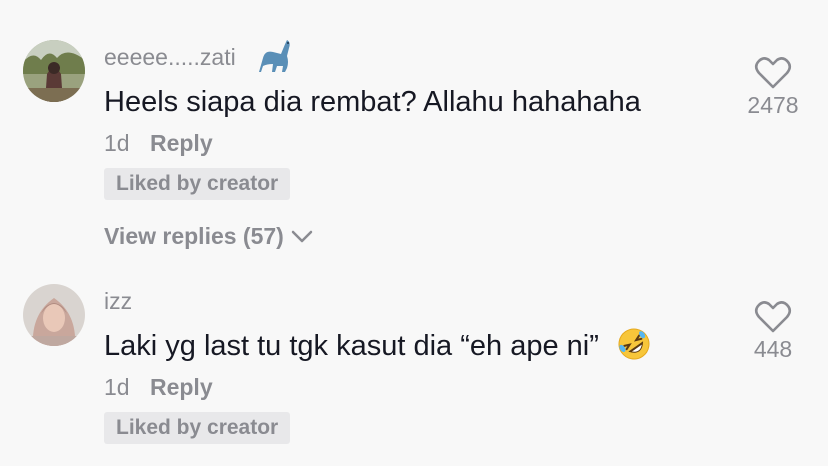 The height and width of the screenshot is (466, 828). I want to click on chevron-down-icon, so click(302, 236).